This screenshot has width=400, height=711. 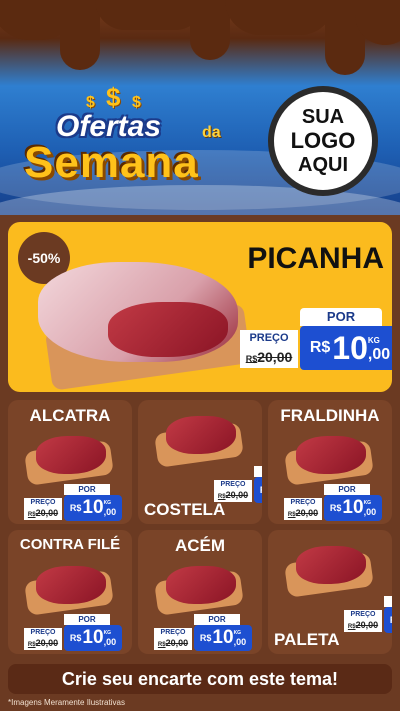 What do you see at coordinates (113, 97) in the screenshot?
I see `dollar-icon: $` at bounding box center [113, 97].